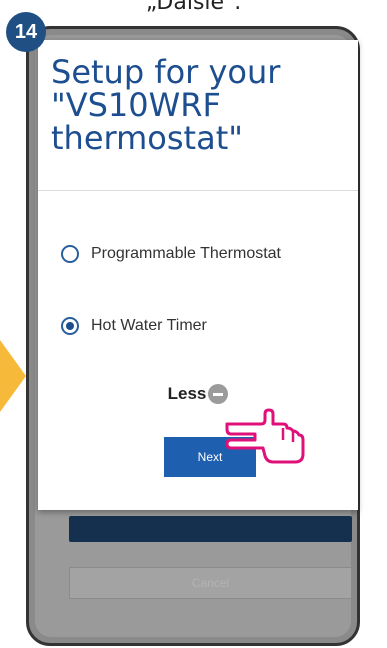 The height and width of the screenshot is (648, 387). Describe the element at coordinates (198, 190) in the screenshot. I see `divider` at that location.